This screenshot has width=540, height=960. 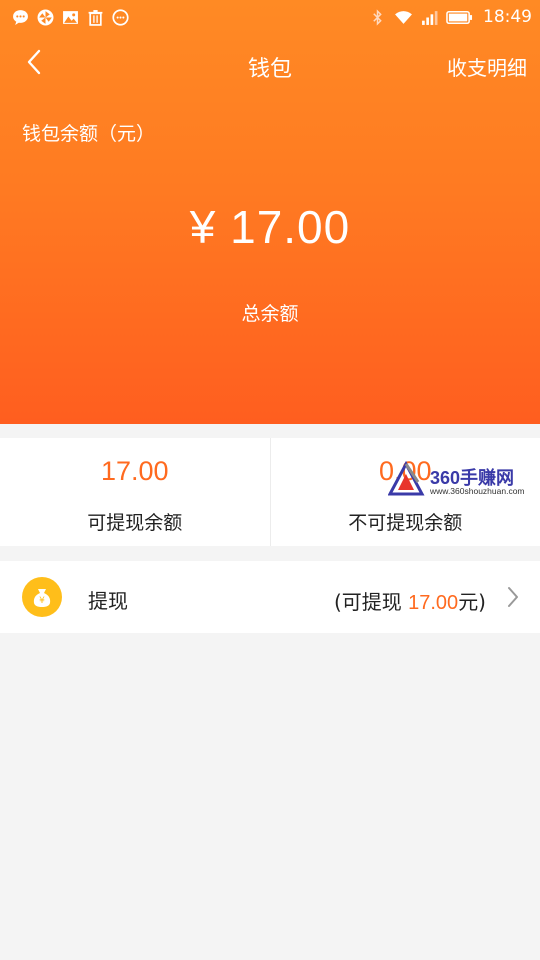 What do you see at coordinates (477, 491) in the screenshot?
I see `watermark-url: www.360shouzhuan.com` at bounding box center [477, 491].